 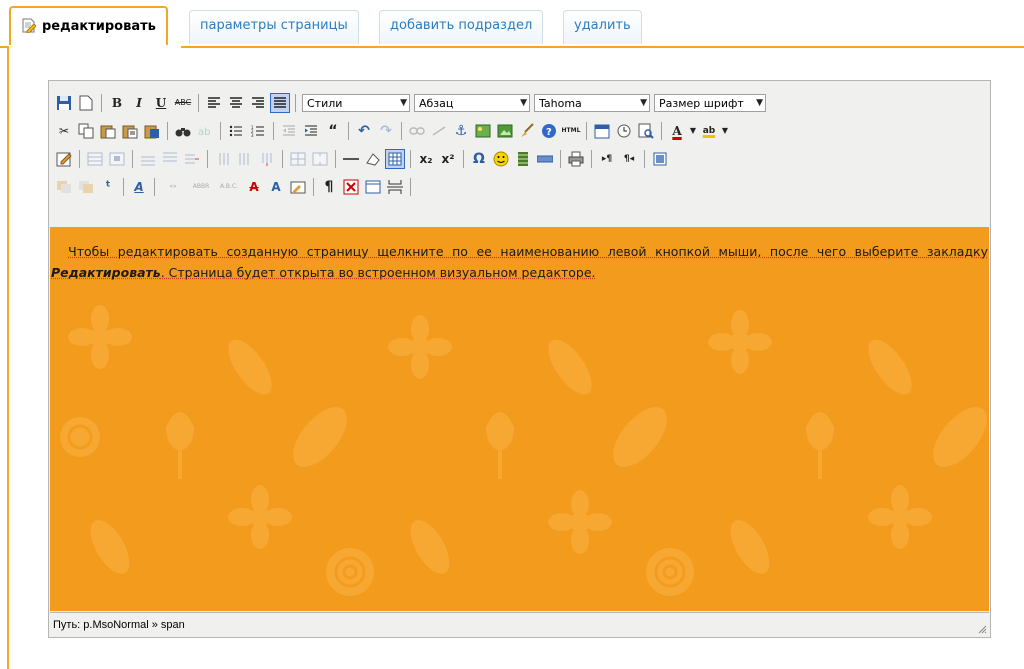 What do you see at coordinates (356, 103) in the screenshot?
I see `styles-select: Стили ▼` at bounding box center [356, 103].